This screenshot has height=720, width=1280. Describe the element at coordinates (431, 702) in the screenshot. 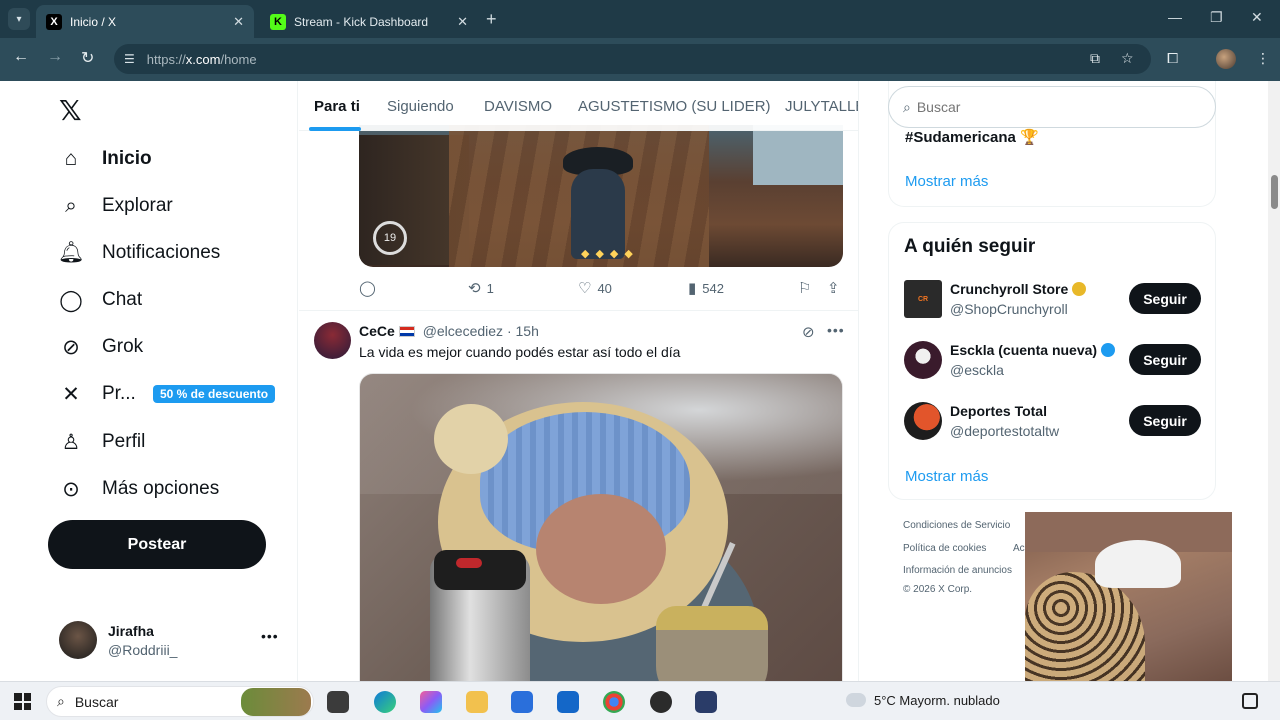

I see `copilot-icon` at that location.